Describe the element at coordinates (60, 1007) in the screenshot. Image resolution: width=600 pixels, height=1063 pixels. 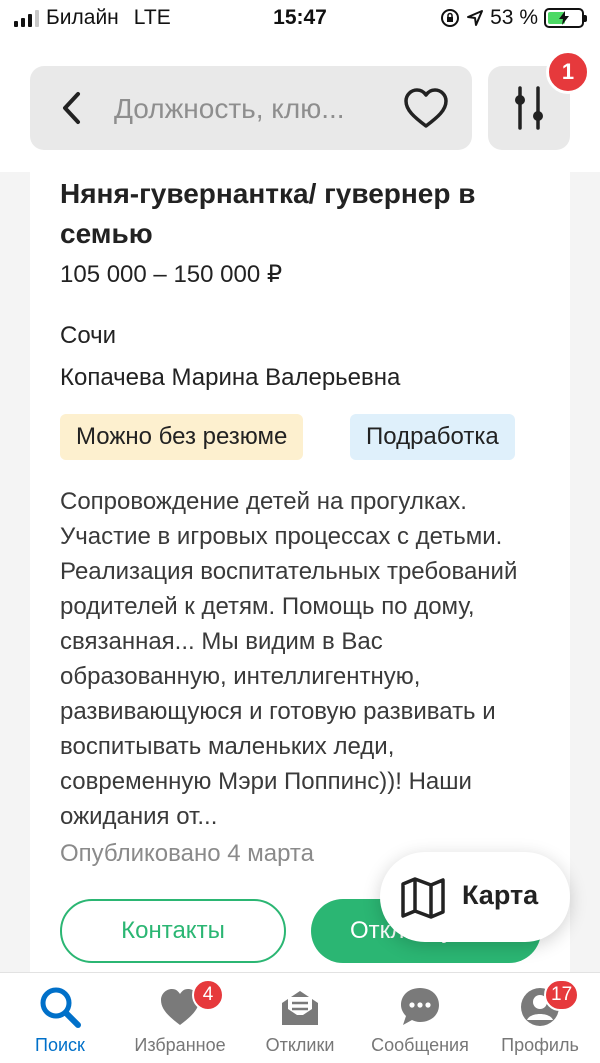
I see `search-icon` at that location.